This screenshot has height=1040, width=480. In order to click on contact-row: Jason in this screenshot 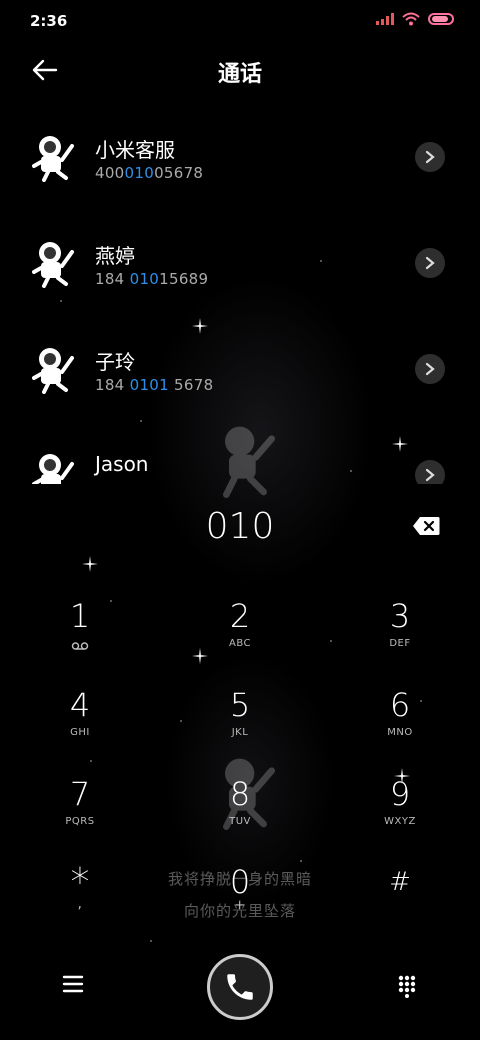, I will do `click(240, 453)`.